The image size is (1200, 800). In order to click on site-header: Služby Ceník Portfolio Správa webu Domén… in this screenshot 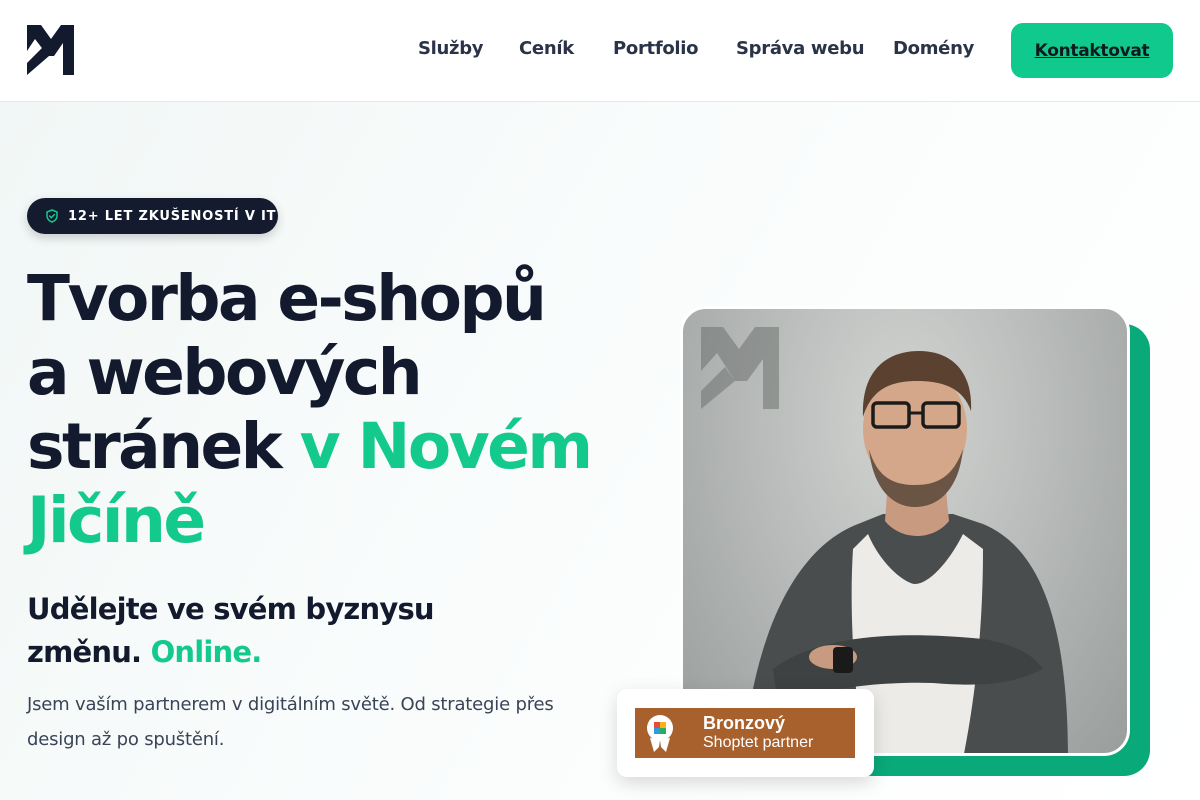, I will do `click(600, 51)`.